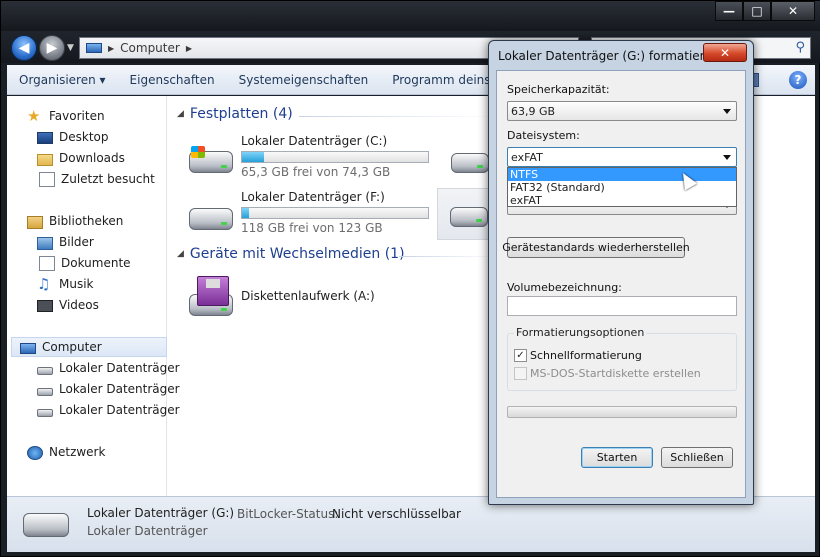  I want to click on sidebar-item-downloads: Downloads, so click(81, 158).